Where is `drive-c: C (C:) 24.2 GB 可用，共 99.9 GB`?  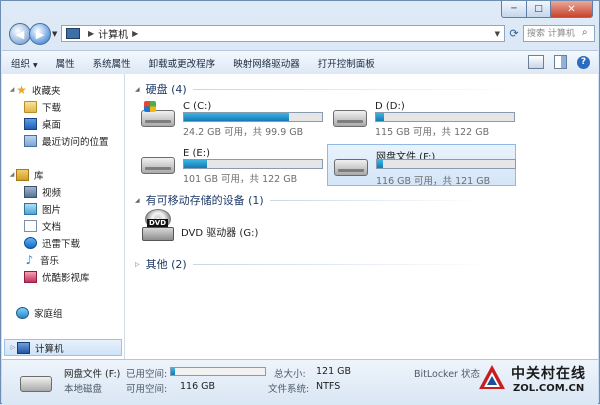 drive-c: C (C:) 24.2 GB 可用，共 99.9 GB is located at coordinates (229, 118).